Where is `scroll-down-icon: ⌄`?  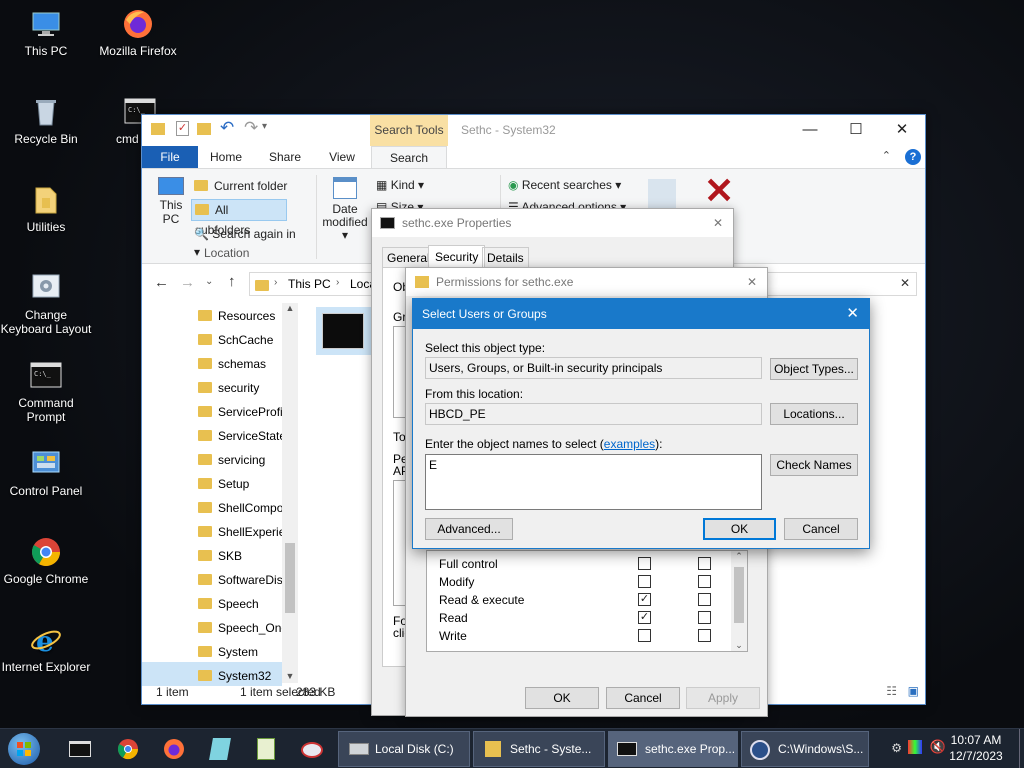 scroll-down-icon: ⌄ is located at coordinates (739, 645).